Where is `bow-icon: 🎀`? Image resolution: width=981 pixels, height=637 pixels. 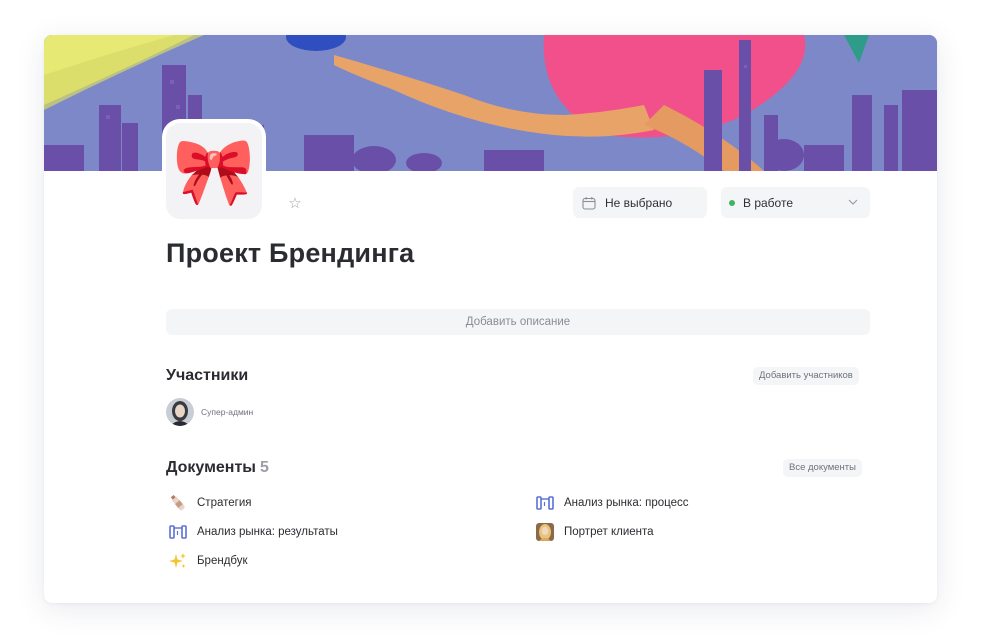
bow-icon: 🎀 is located at coordinates (214, 171).